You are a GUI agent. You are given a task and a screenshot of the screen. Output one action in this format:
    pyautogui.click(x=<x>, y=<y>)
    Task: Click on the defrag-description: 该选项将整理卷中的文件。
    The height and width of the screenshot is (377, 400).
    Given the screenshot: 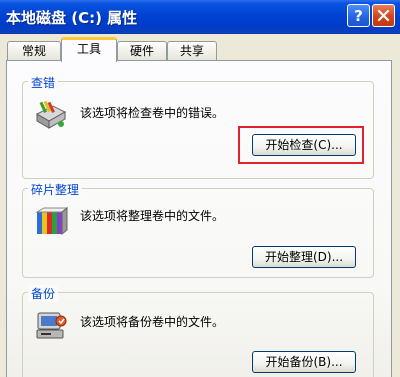 What is the action you would take?
    pyautogui.click(x=152, y=216)
    